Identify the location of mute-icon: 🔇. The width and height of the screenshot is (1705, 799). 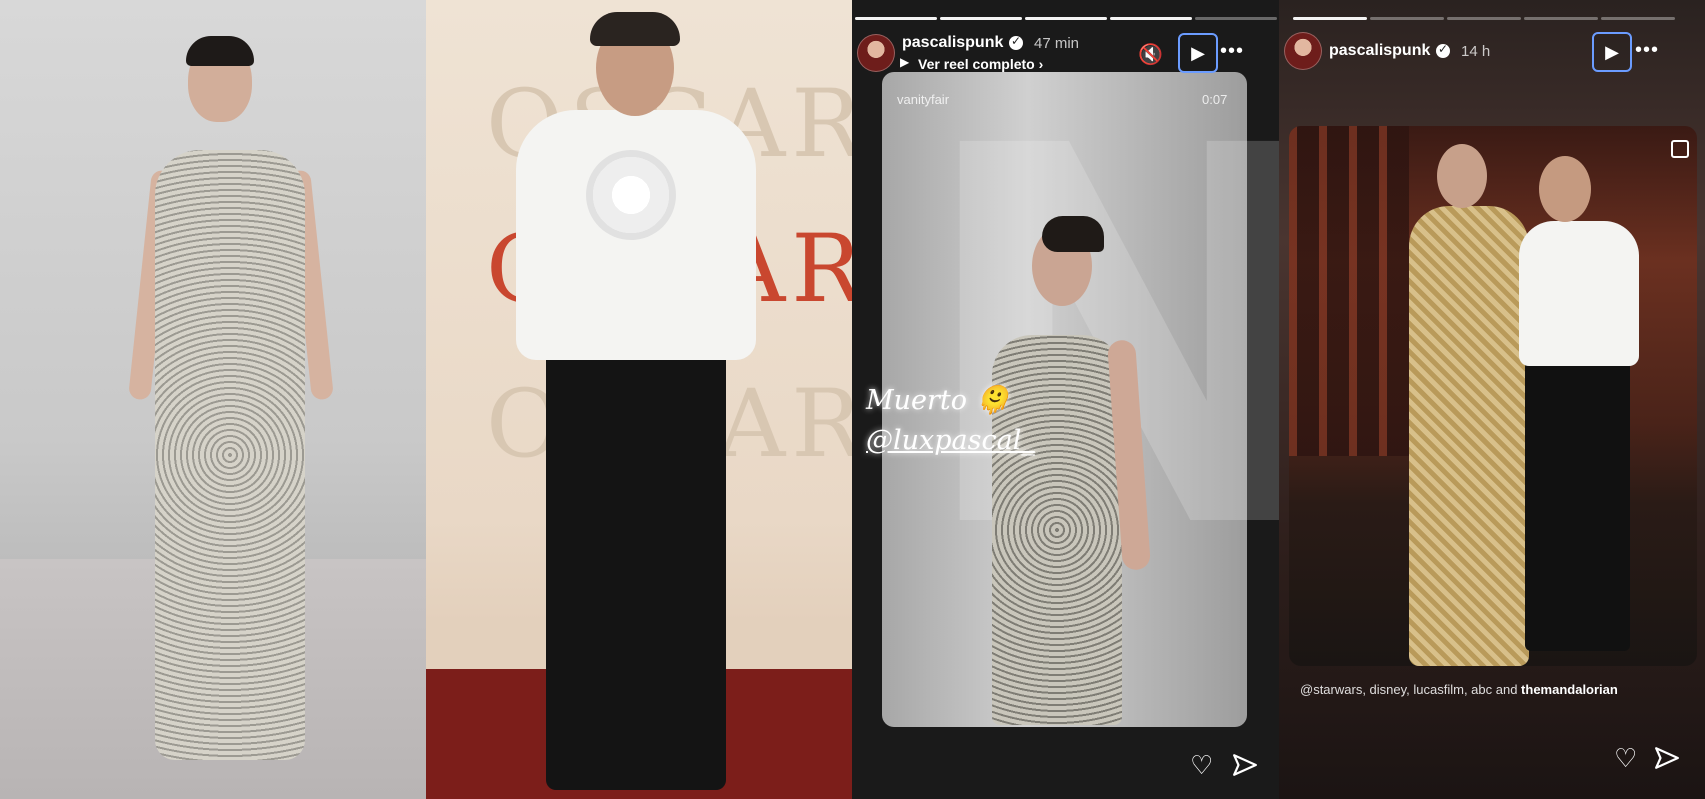
(1150, 54).